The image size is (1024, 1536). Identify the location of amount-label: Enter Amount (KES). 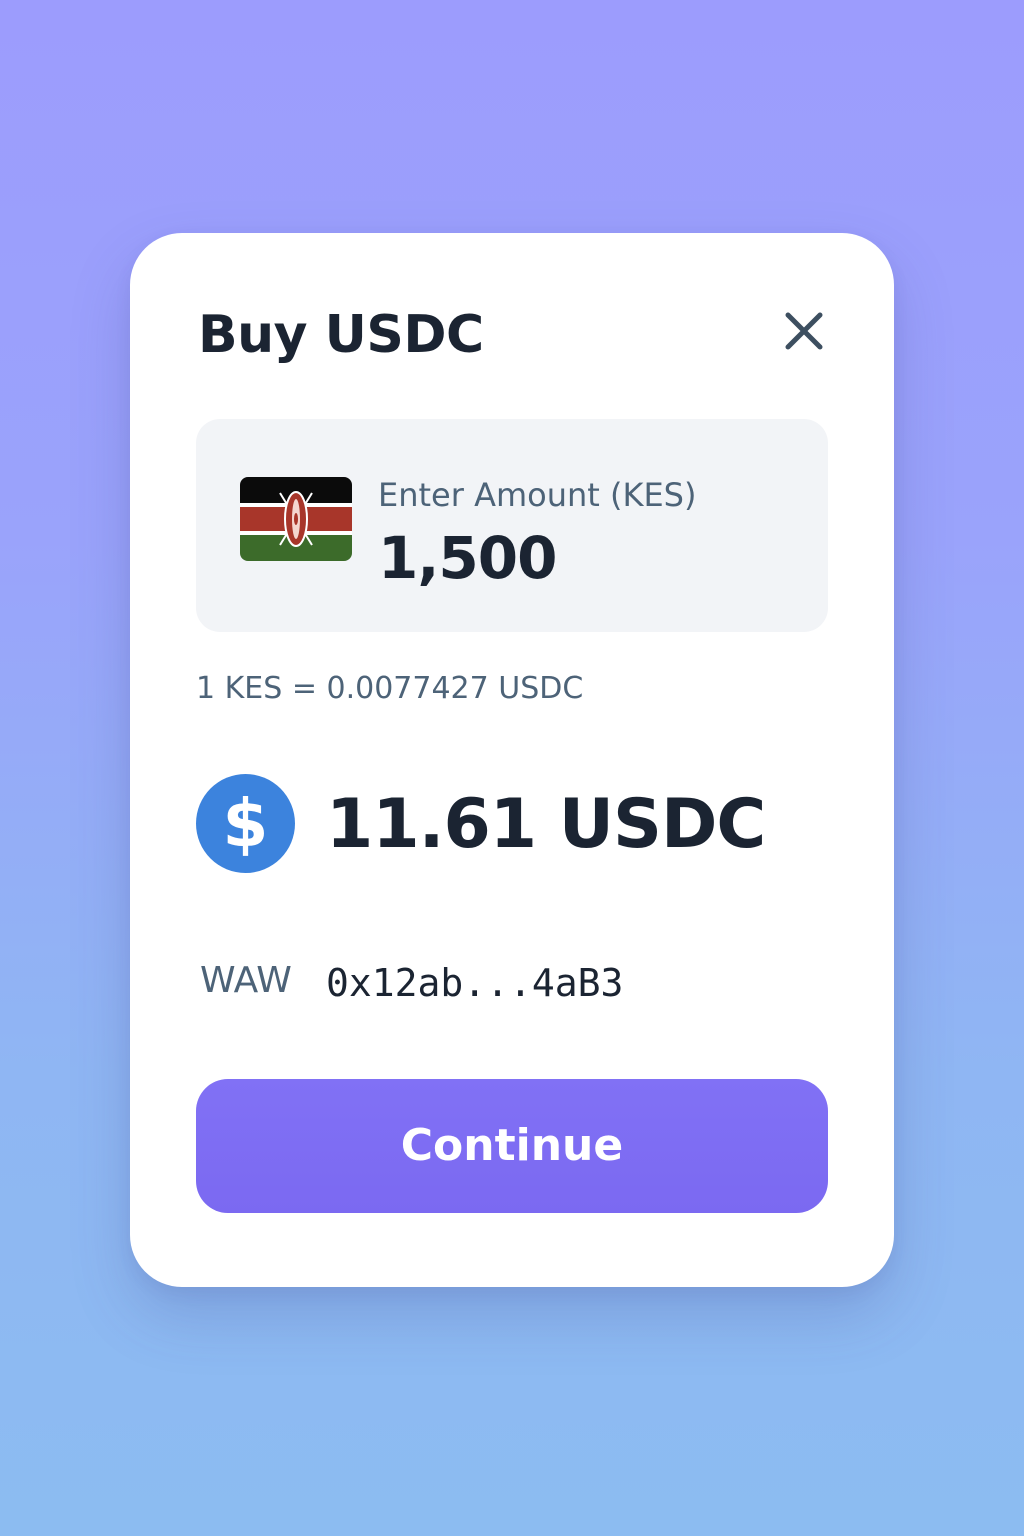
(537, 495).